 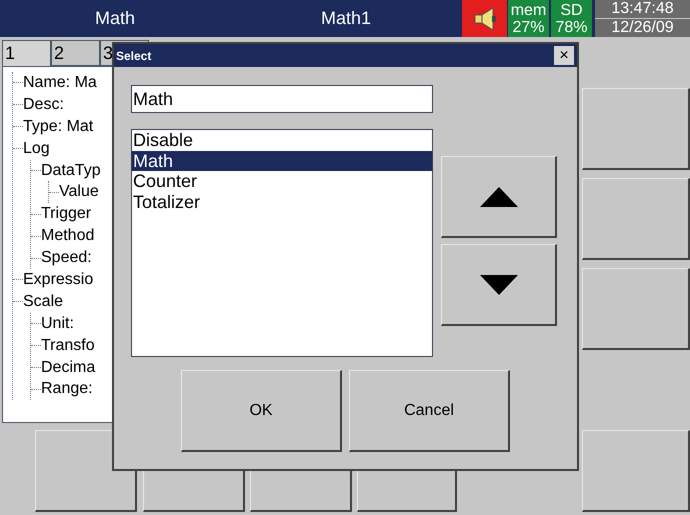 What do you see at coordinates (26, 53) in the screenshot?
I see `tab: 1` at bounding box center [26, 53].